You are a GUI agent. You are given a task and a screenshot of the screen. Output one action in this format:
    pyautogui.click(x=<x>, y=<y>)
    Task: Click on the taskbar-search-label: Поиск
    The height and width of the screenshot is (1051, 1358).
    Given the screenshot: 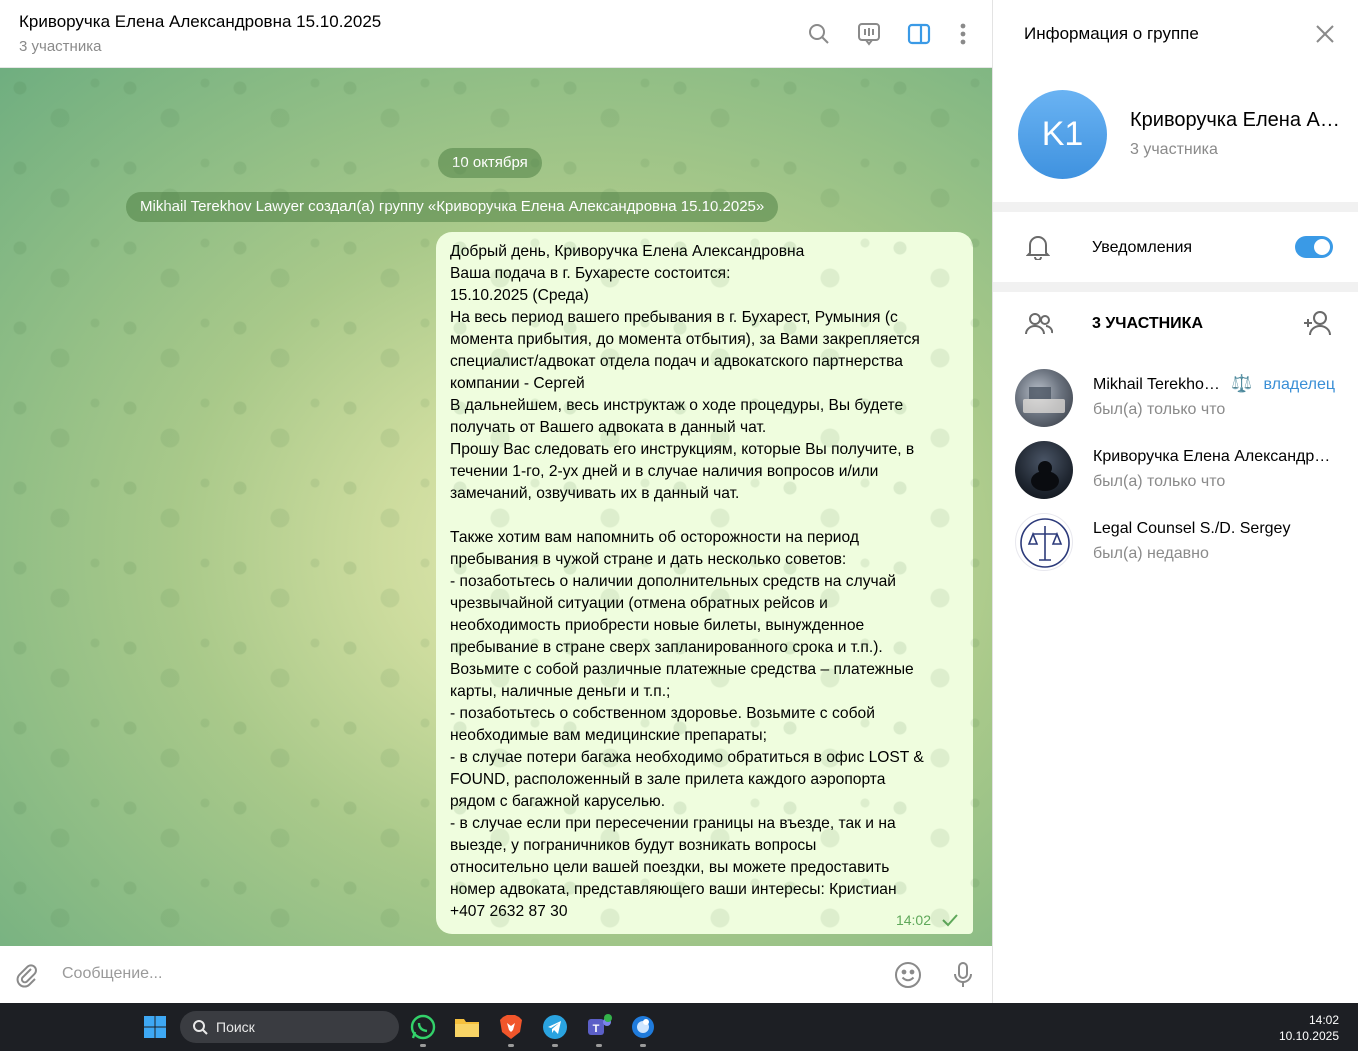 What is the action you would take?
    pyautogui.click(x=235, y=1027)
    